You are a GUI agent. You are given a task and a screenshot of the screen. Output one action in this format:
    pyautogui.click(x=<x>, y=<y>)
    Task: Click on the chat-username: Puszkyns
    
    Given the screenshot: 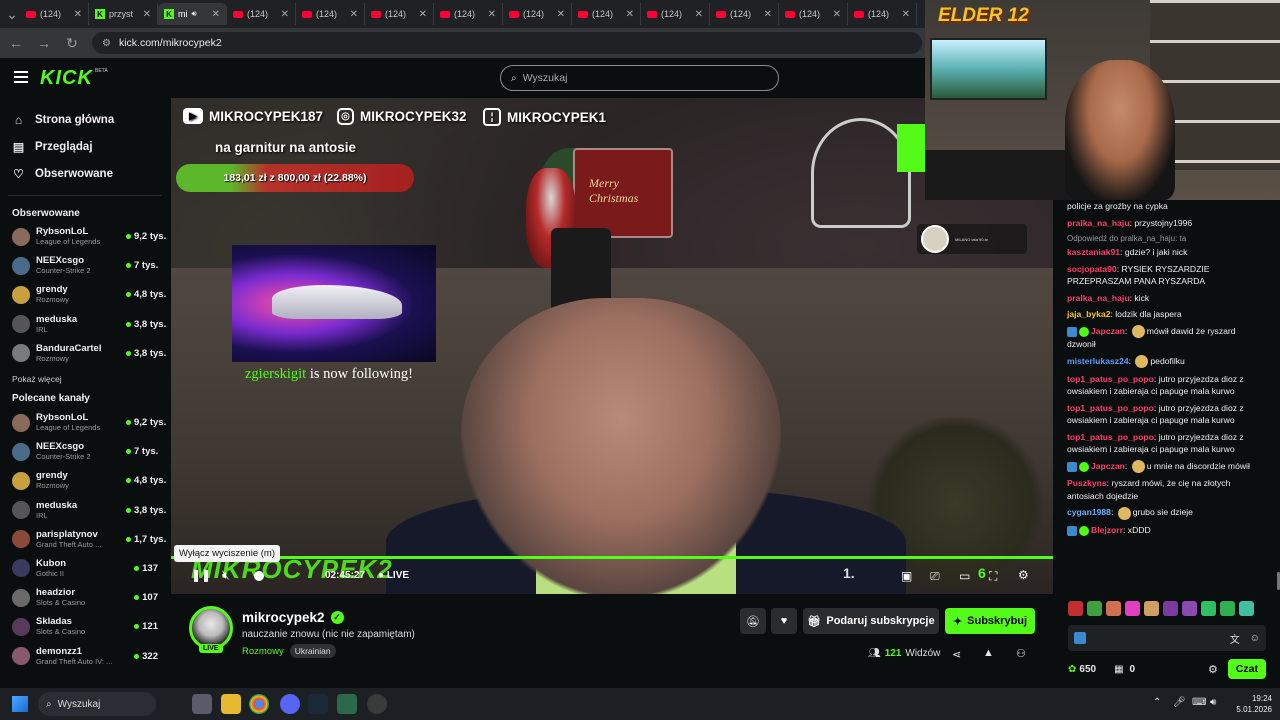 What is the action you would take?
    pyautogui.click(x=1087, y=483)
    